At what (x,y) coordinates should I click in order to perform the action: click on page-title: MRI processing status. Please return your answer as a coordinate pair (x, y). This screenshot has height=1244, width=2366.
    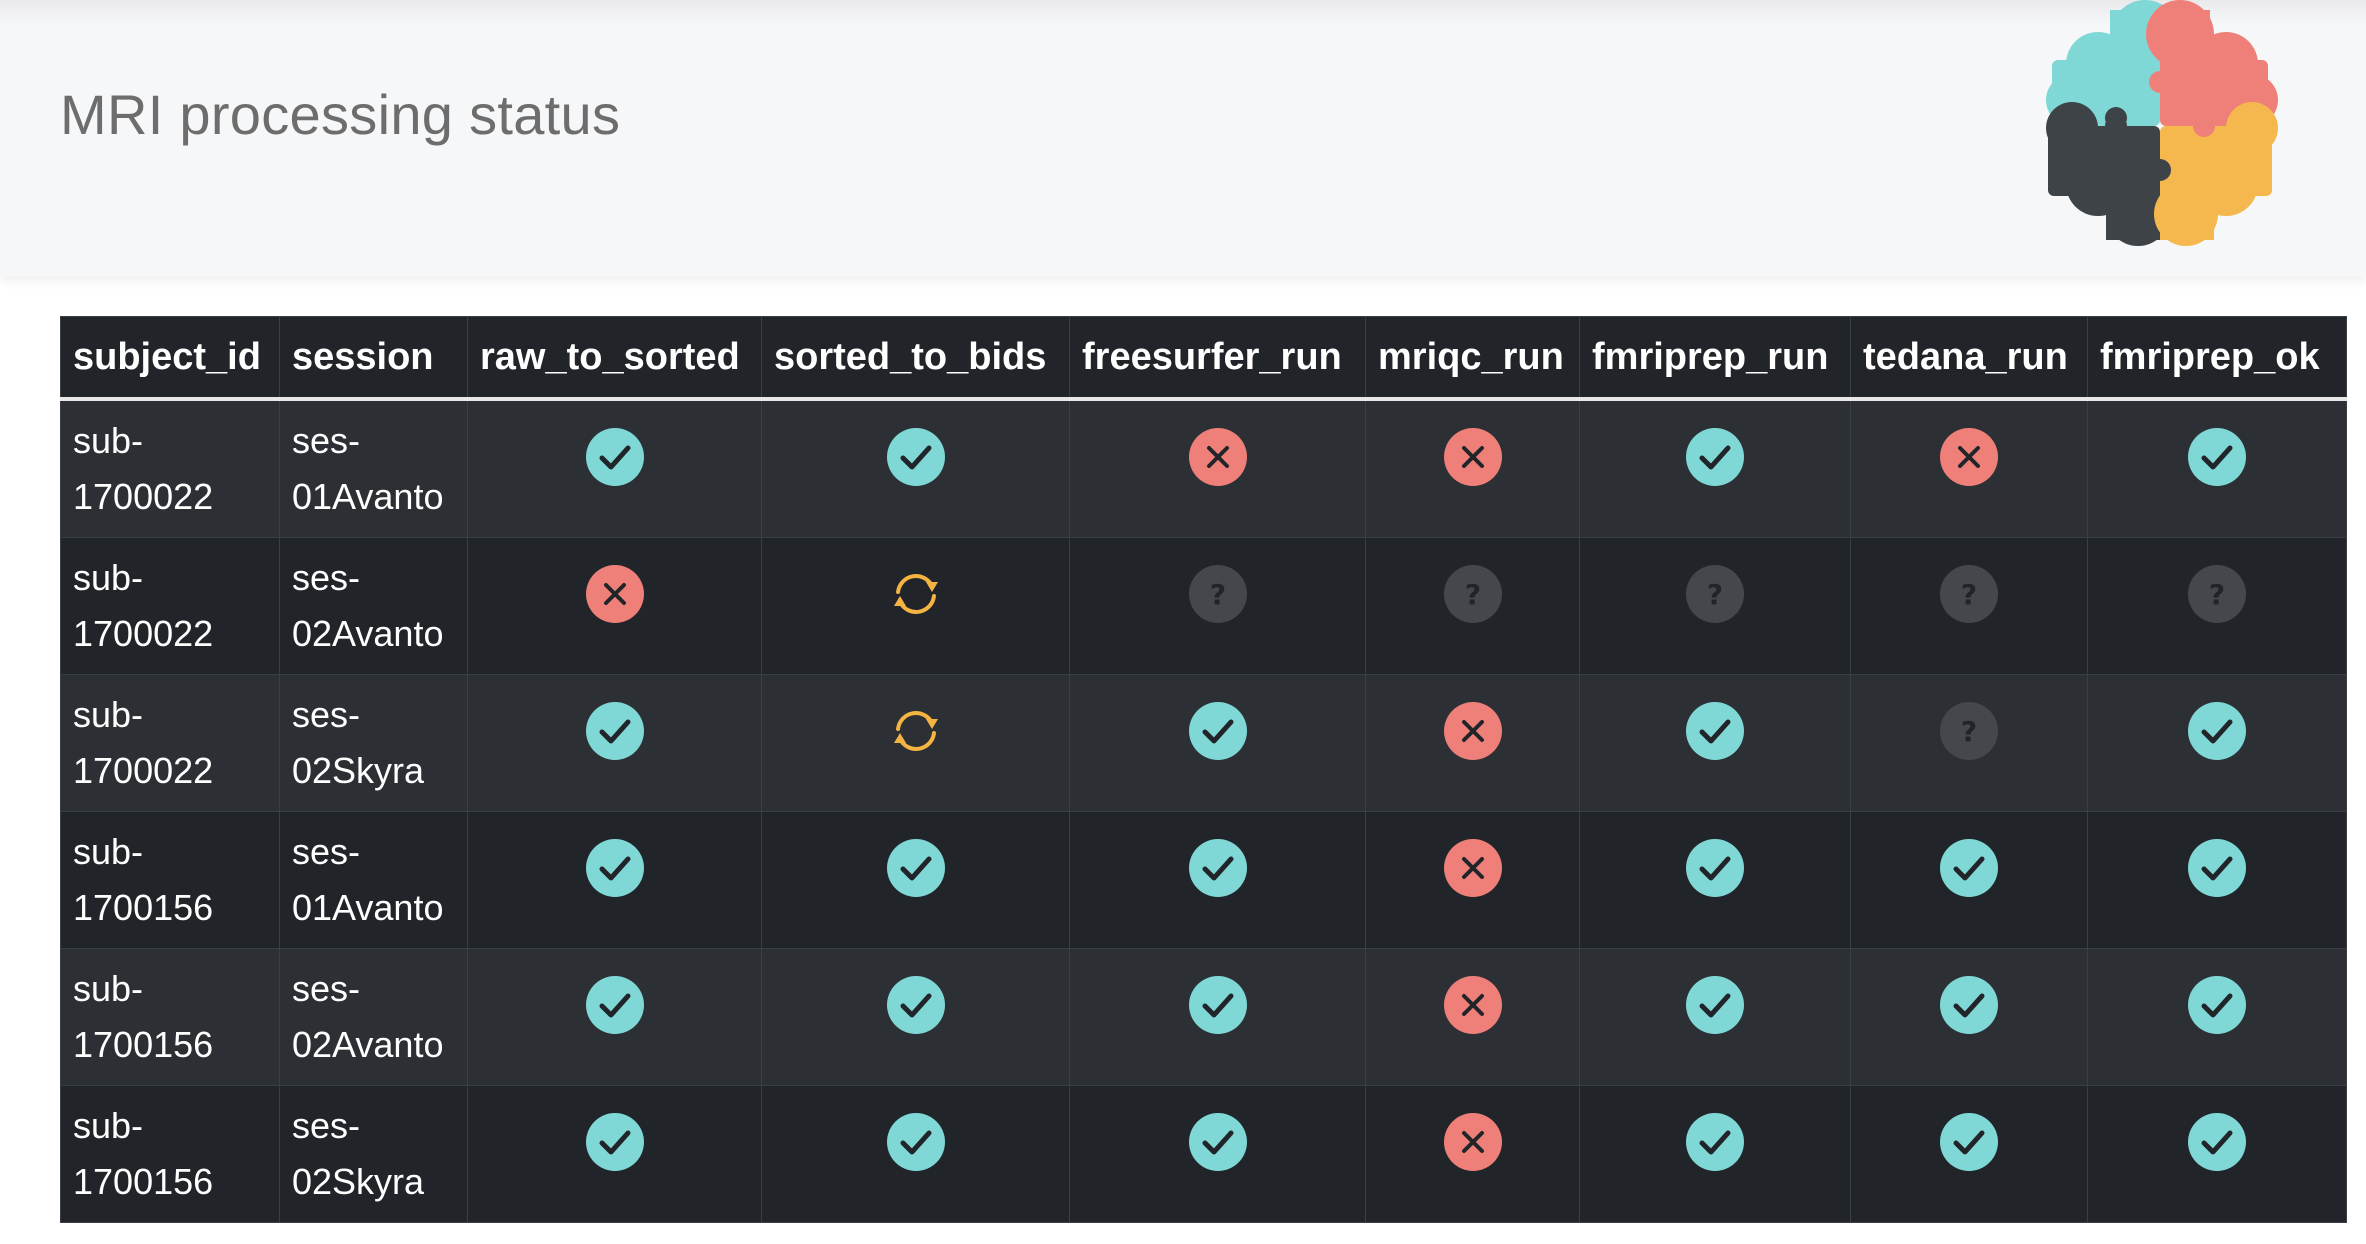
    Looking at the image, I should click on (340, 114).